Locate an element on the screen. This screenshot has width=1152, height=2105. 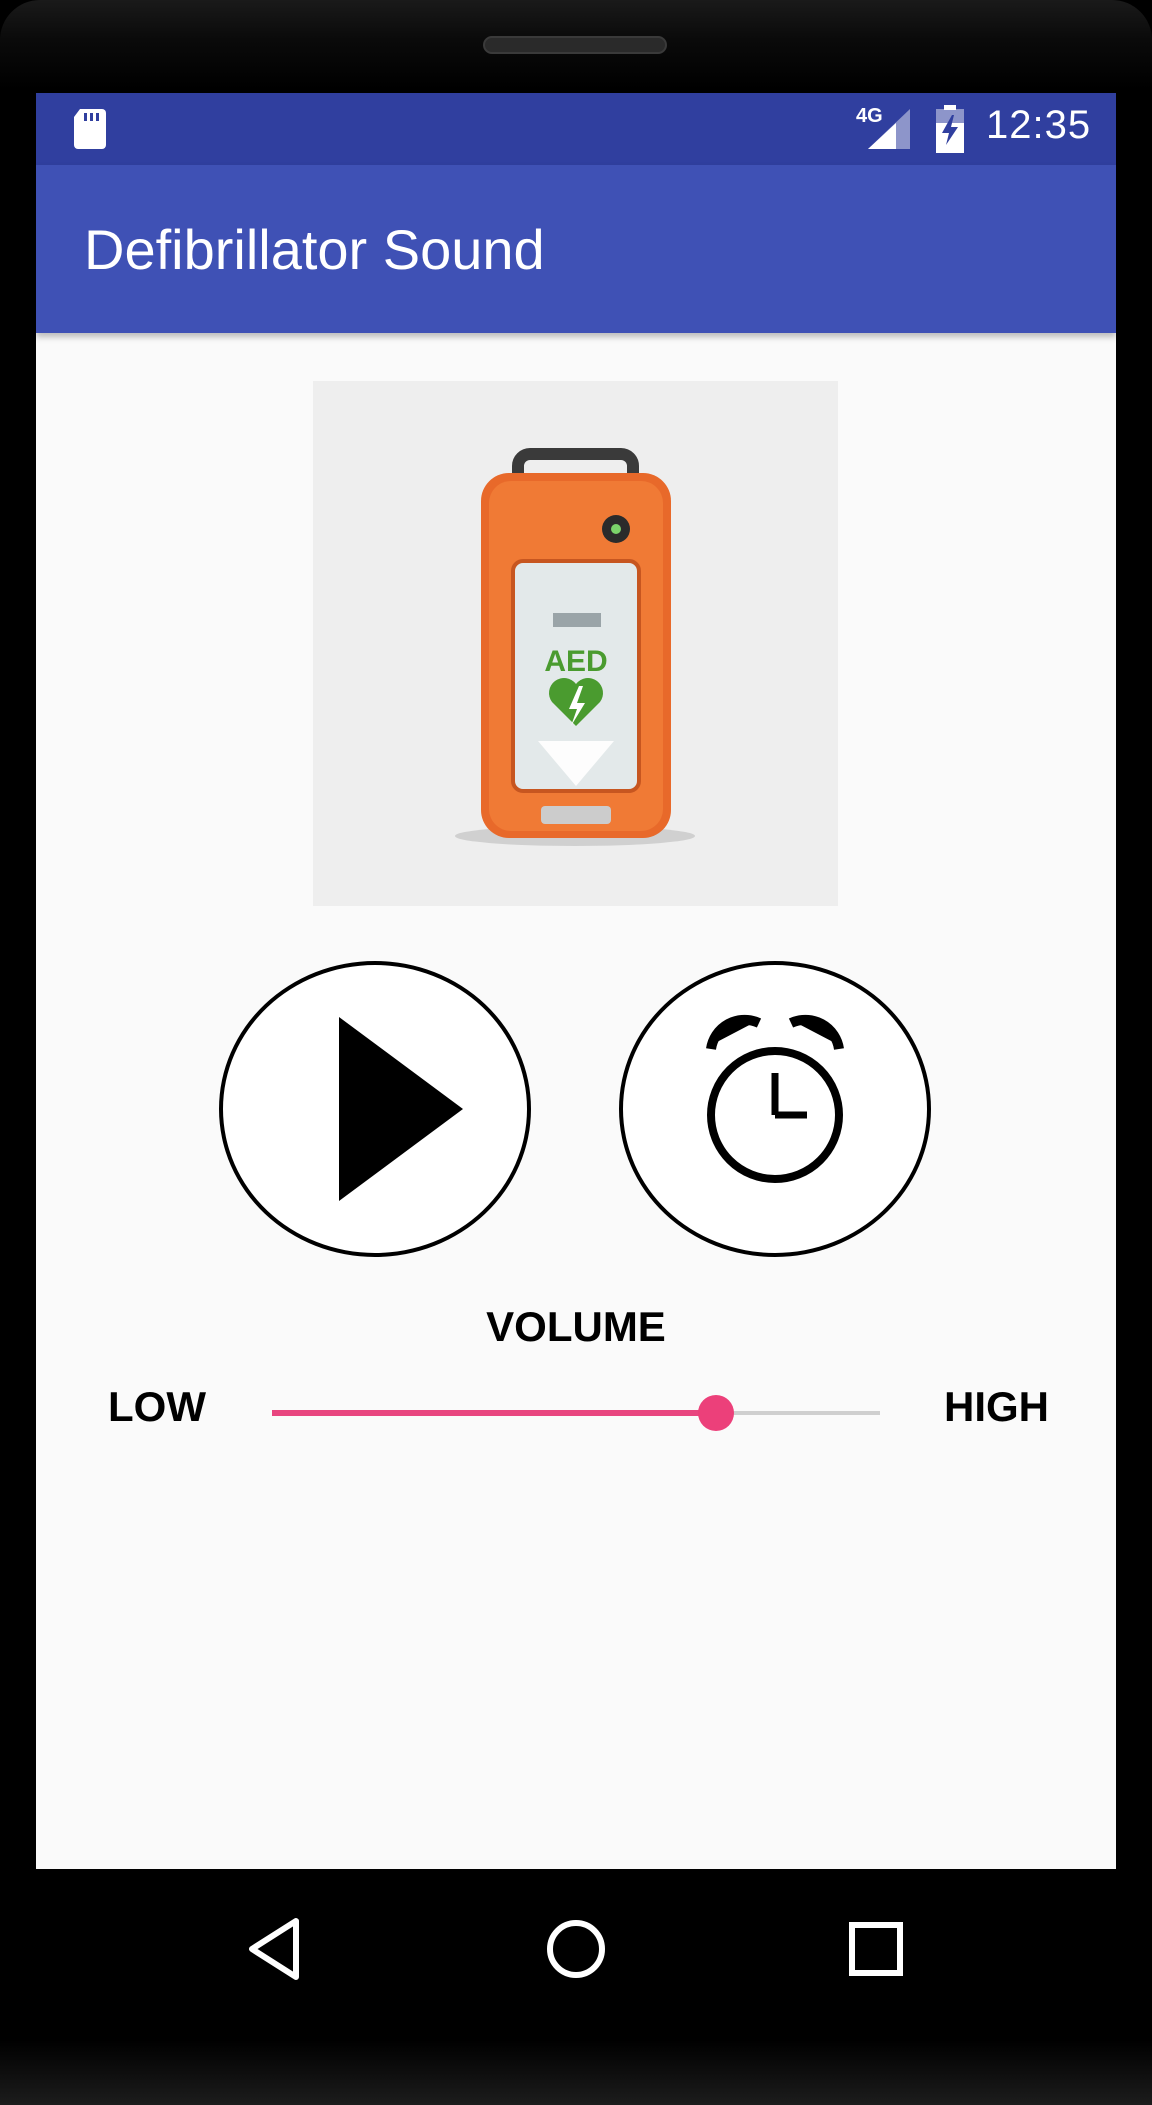
back-triangle-icon is located at coordinates (276, 1949).